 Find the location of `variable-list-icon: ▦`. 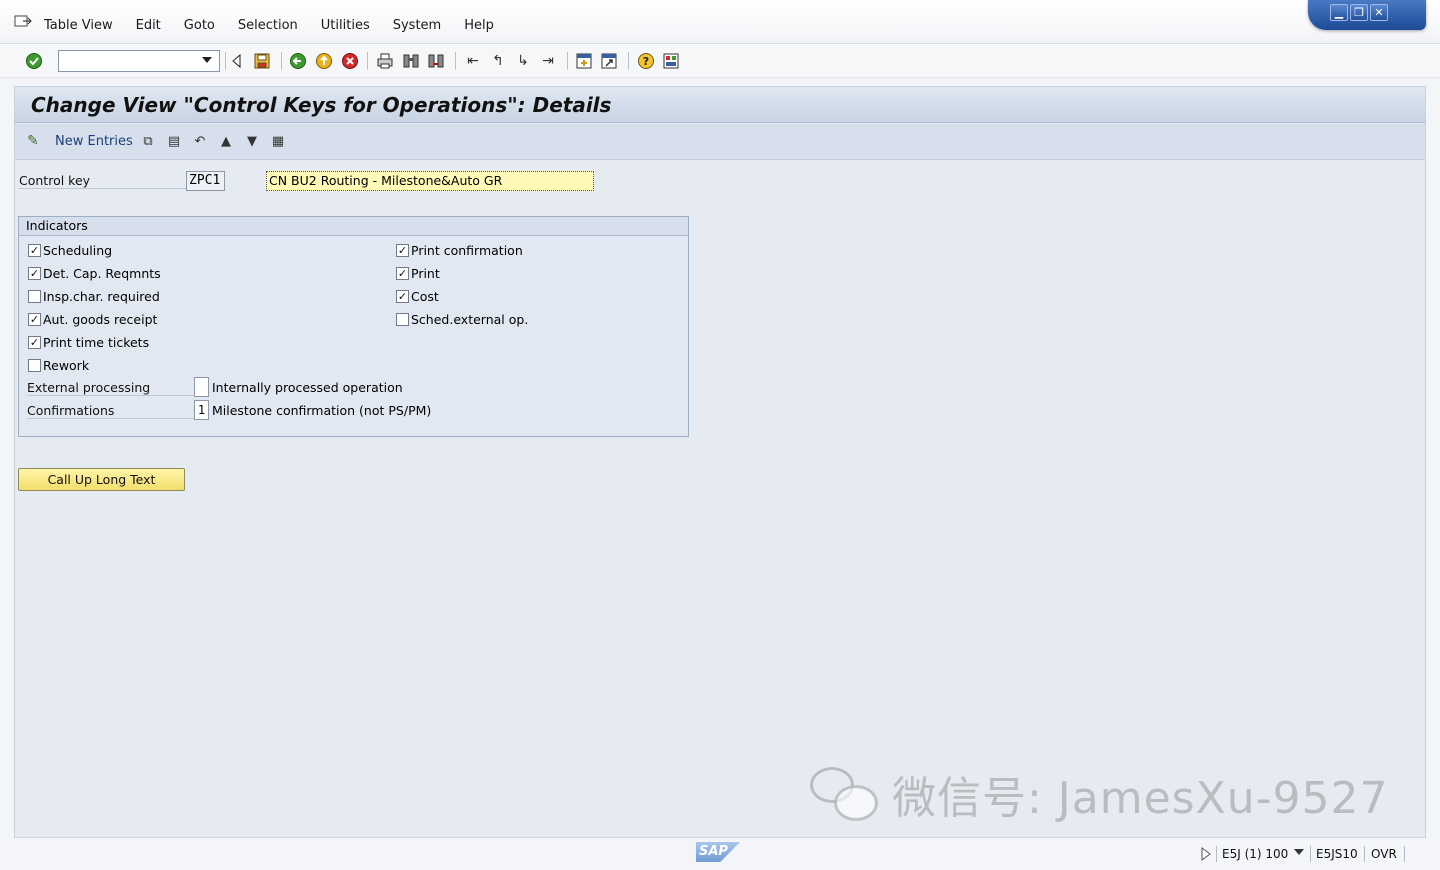

variable-list-icon: ▦ is located at coordinates (278, 142).